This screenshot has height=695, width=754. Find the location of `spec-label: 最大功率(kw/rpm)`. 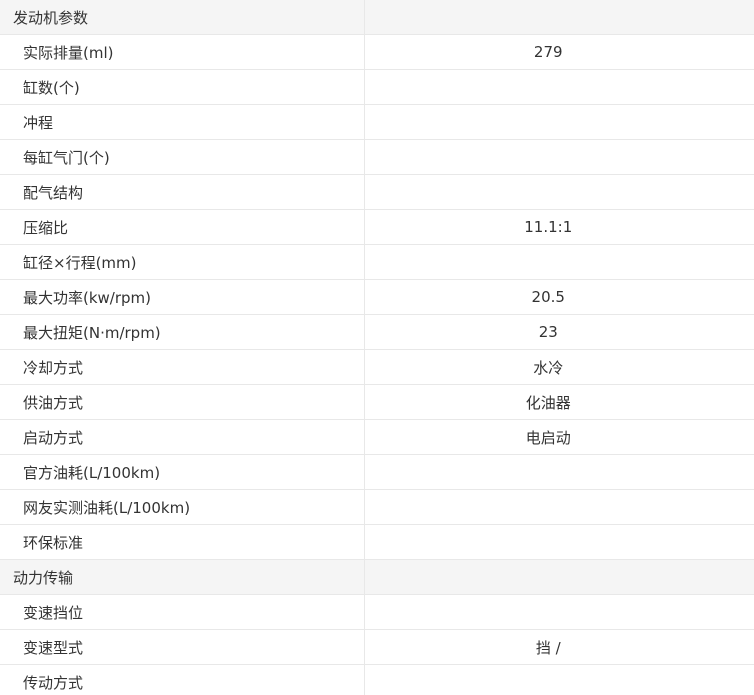

spec-label: 最大功率(kw/rpm) is located at coordinates (182, 297).